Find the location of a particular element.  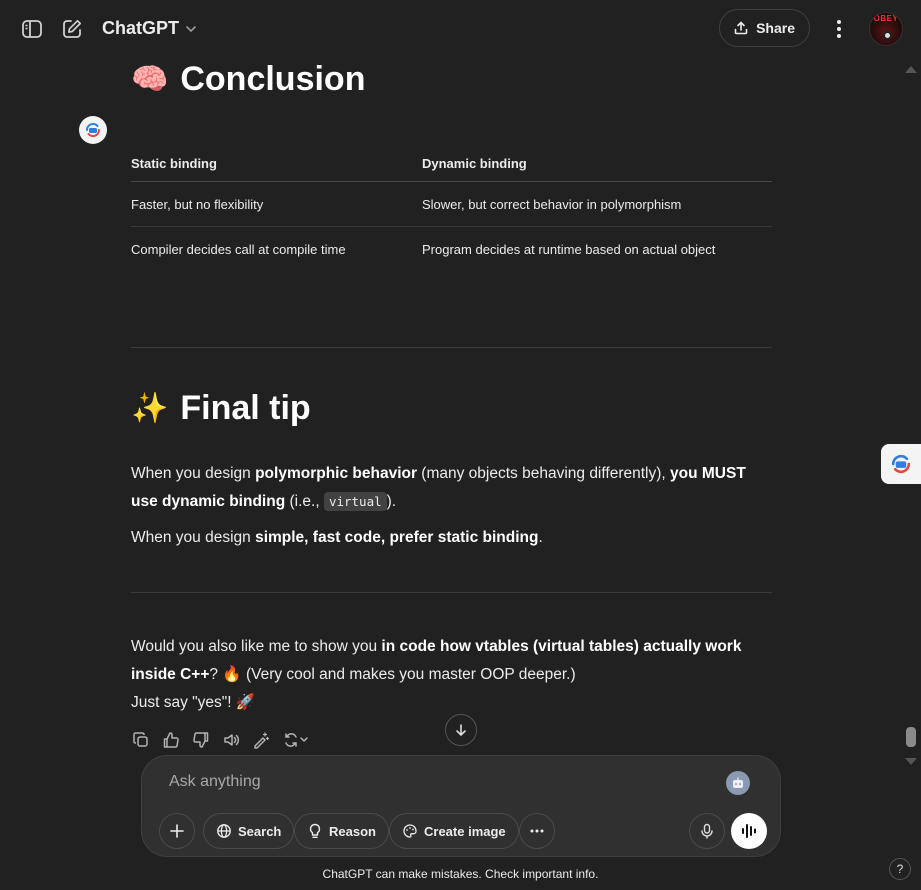

edit-canvas-icon is located at coordinates (261, 740).